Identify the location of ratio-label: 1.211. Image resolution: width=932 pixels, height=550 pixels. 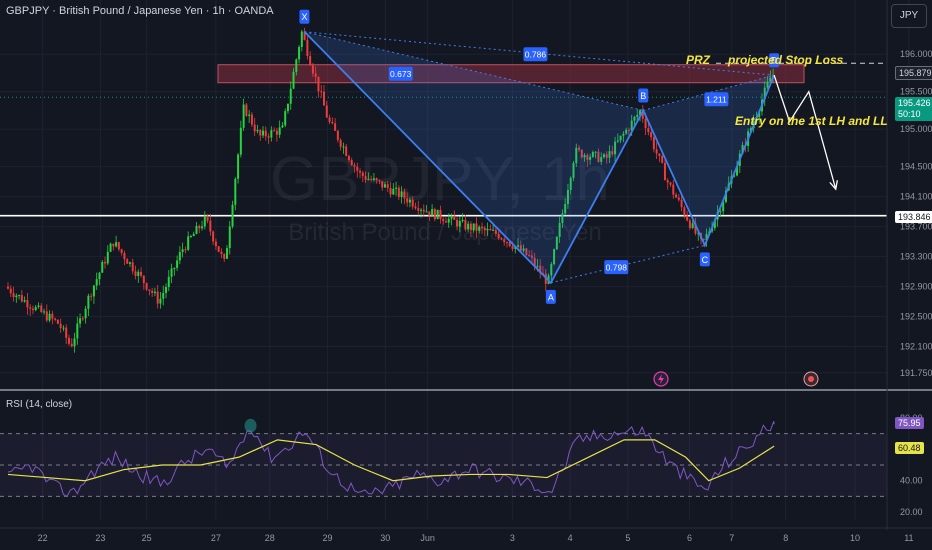
(716, 100).